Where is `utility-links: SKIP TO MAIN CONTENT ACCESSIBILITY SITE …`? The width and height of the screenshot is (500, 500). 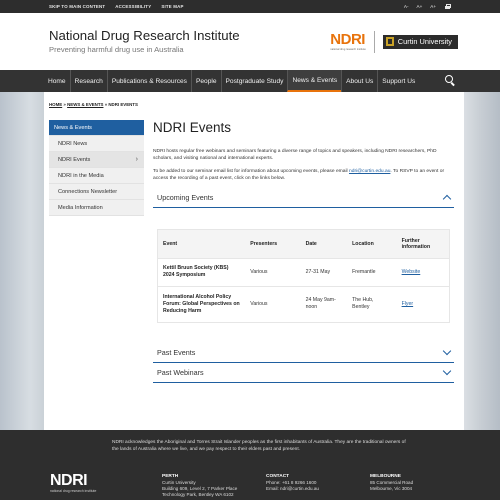 utility-links: SKIP TO MAIN CONTENT ACCESSIBILITY SITE … is located at coordinates (116, 6).